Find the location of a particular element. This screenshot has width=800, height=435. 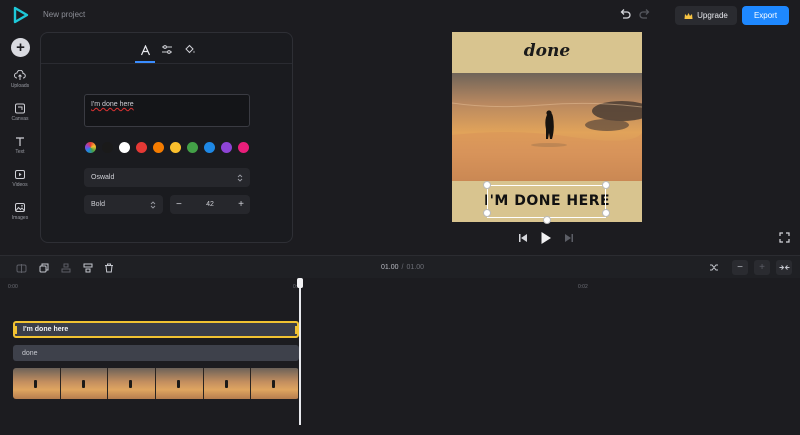

sidebar-item-label: Text is located at coordinates (20, 152).